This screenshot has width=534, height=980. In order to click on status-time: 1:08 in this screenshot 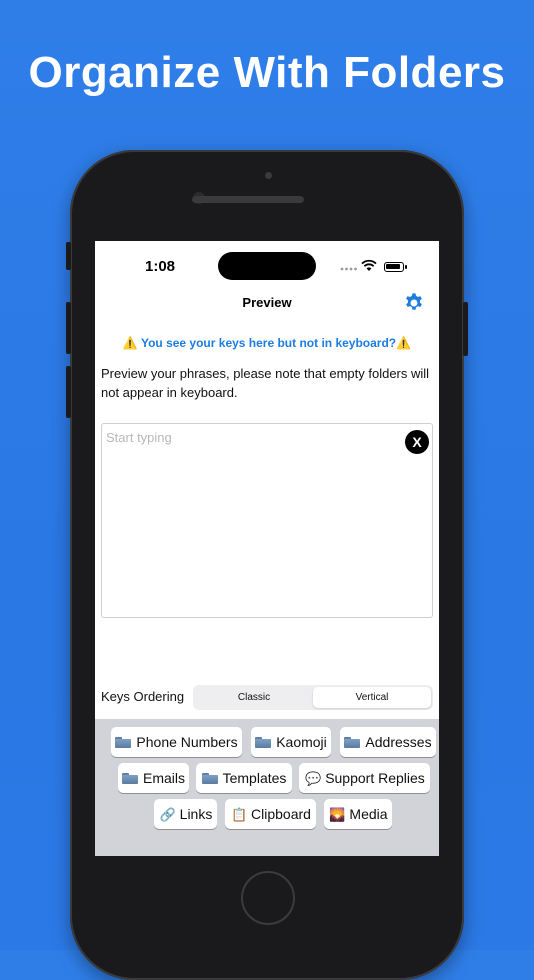, I will do `click(160, 266)`.